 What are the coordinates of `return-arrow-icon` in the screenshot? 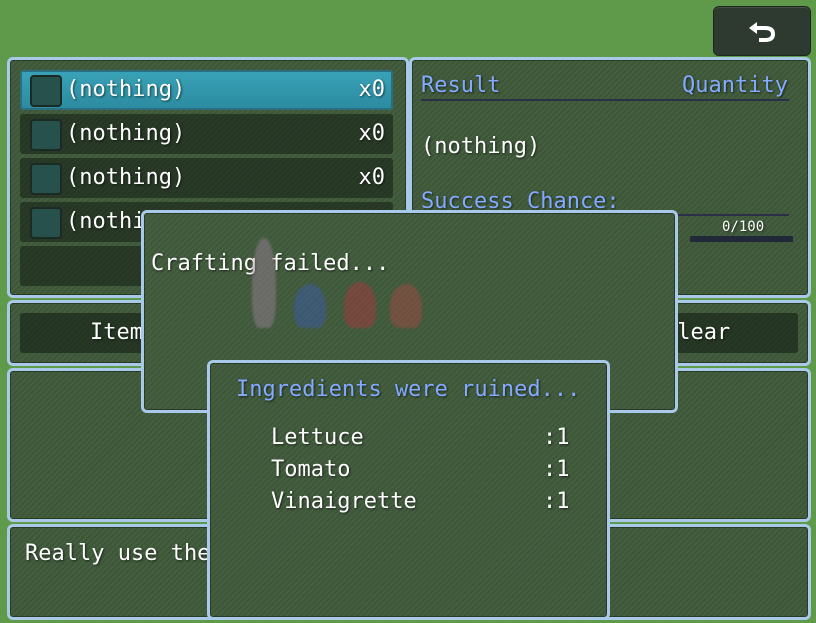 It's located at (762, 32).